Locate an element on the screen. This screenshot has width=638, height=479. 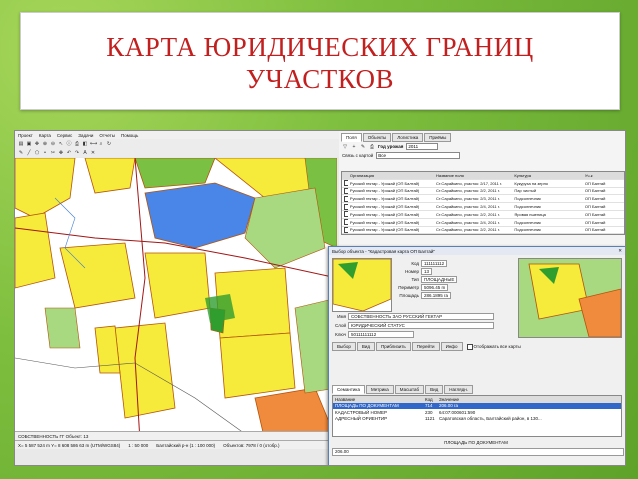
field-name: Имя СОБСТВЕННОСТЬ ЗАО РУССКИЙ ГЕКТАР is located at coordinates (413, 316).